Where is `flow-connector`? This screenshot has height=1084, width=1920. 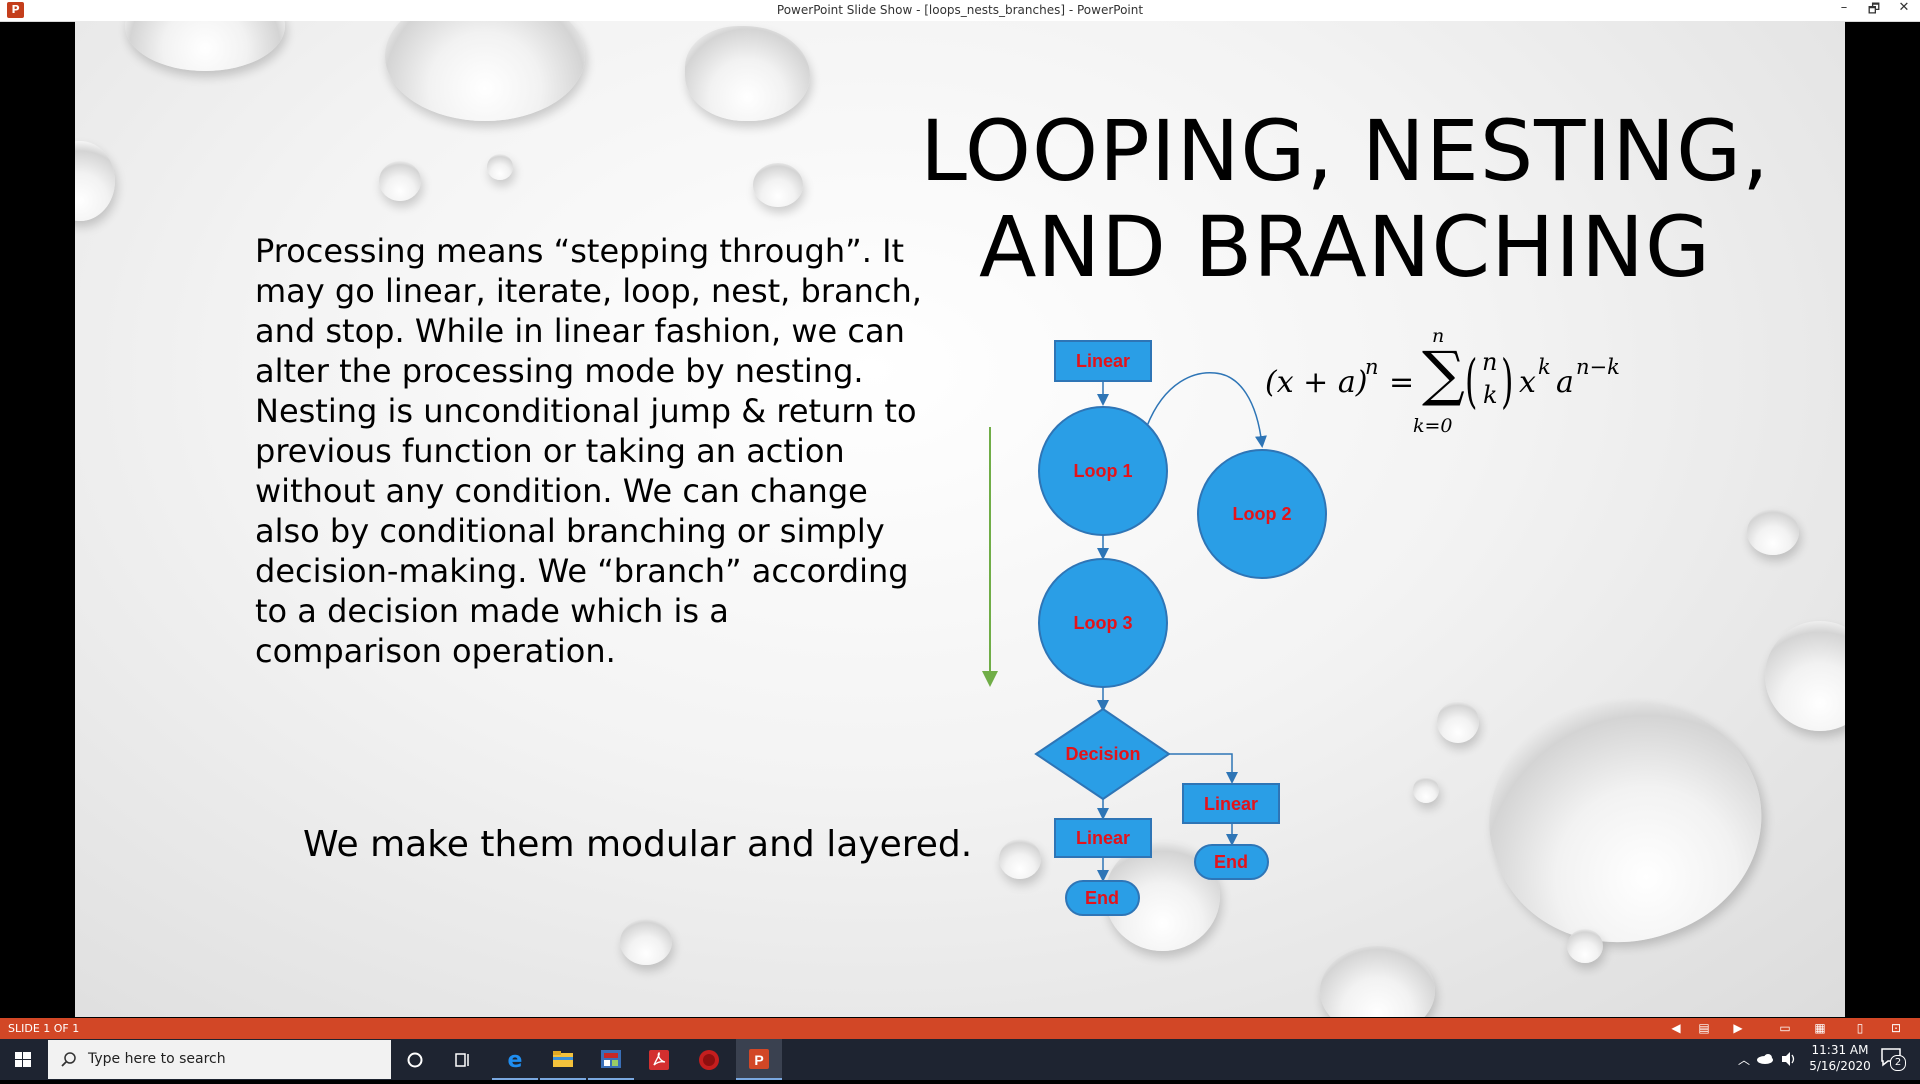
flow-connector is located at coordinates (1203, 768).